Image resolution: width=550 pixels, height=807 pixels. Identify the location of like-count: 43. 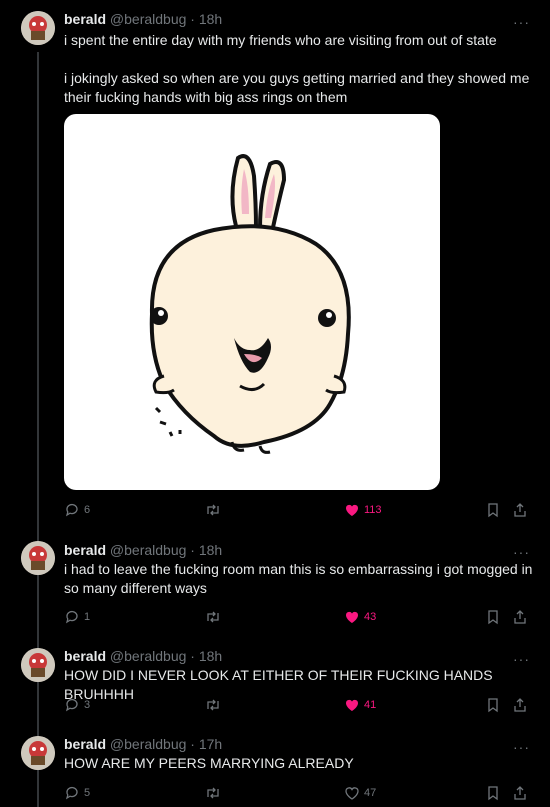
(370, 617).